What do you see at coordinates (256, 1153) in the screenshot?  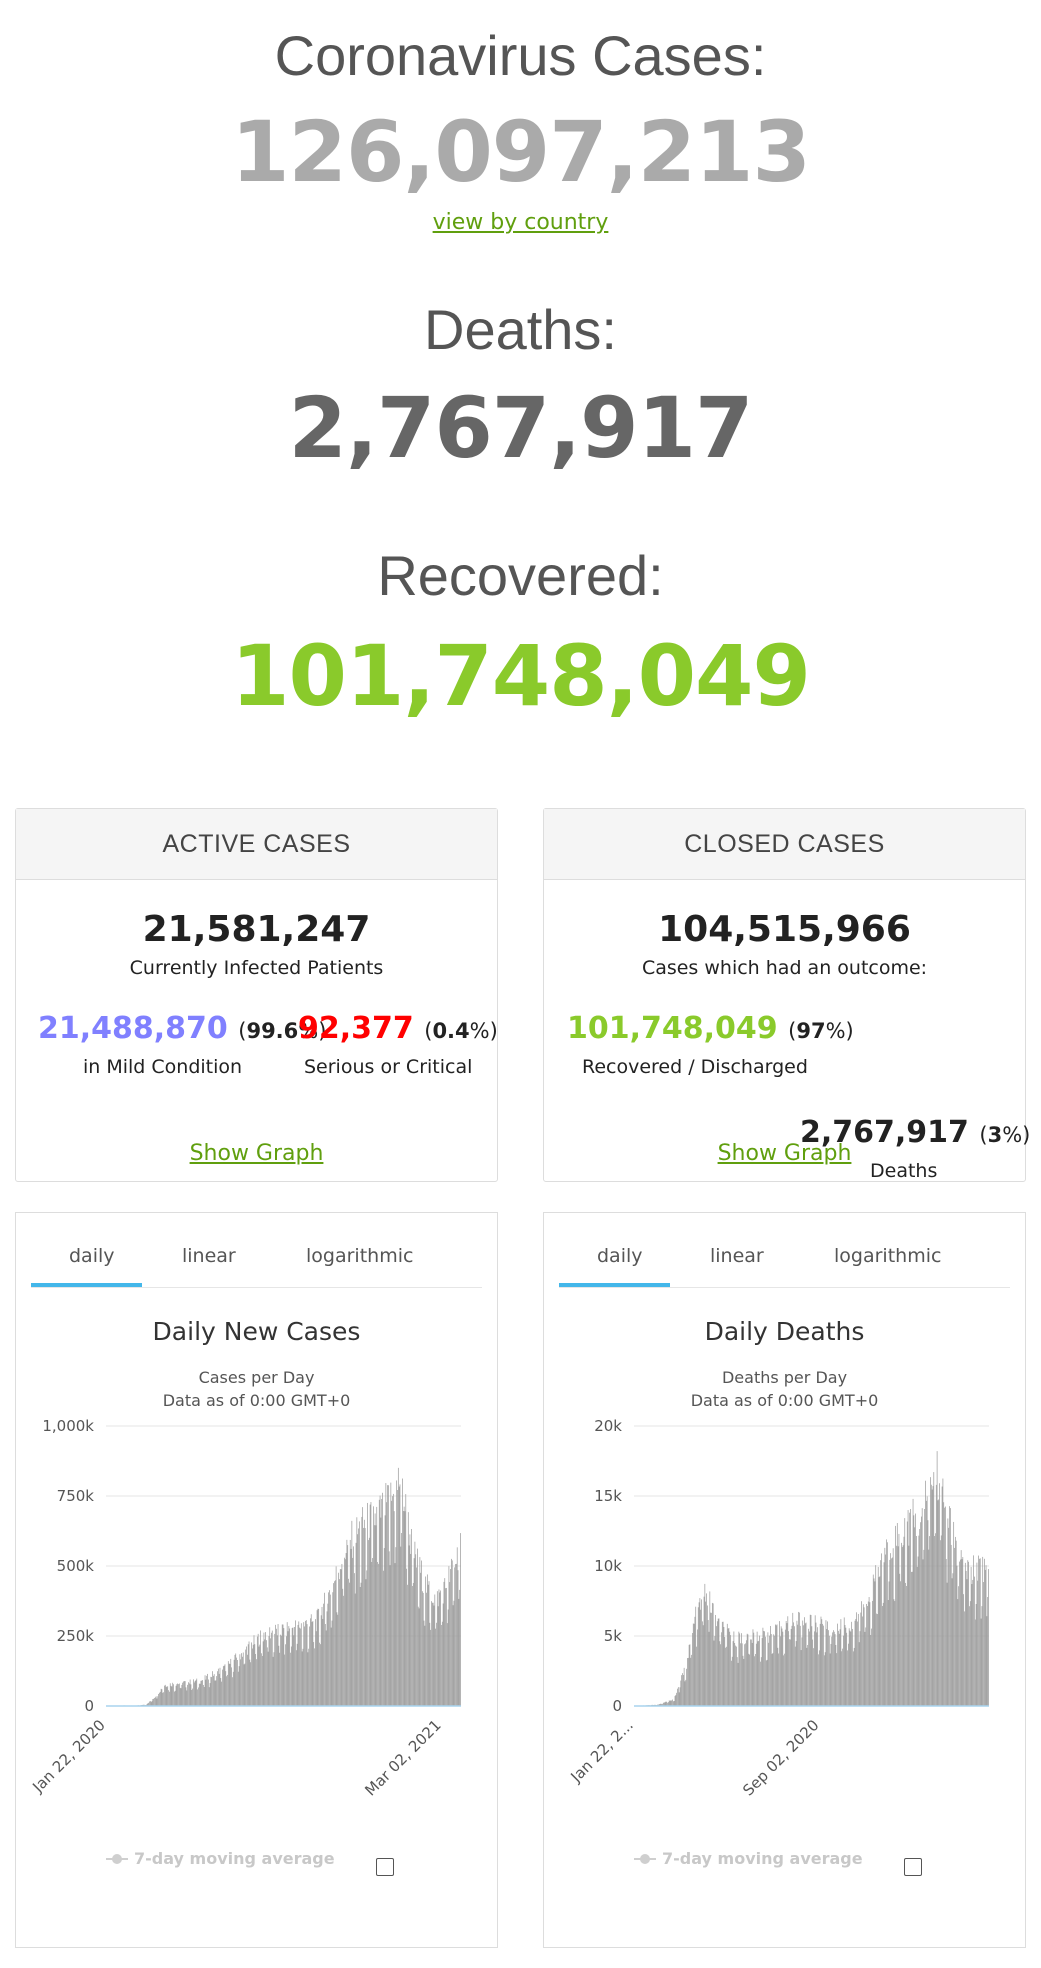 I see `active-show-graph-link: Show Graph` at bounding box center [256, 1153].